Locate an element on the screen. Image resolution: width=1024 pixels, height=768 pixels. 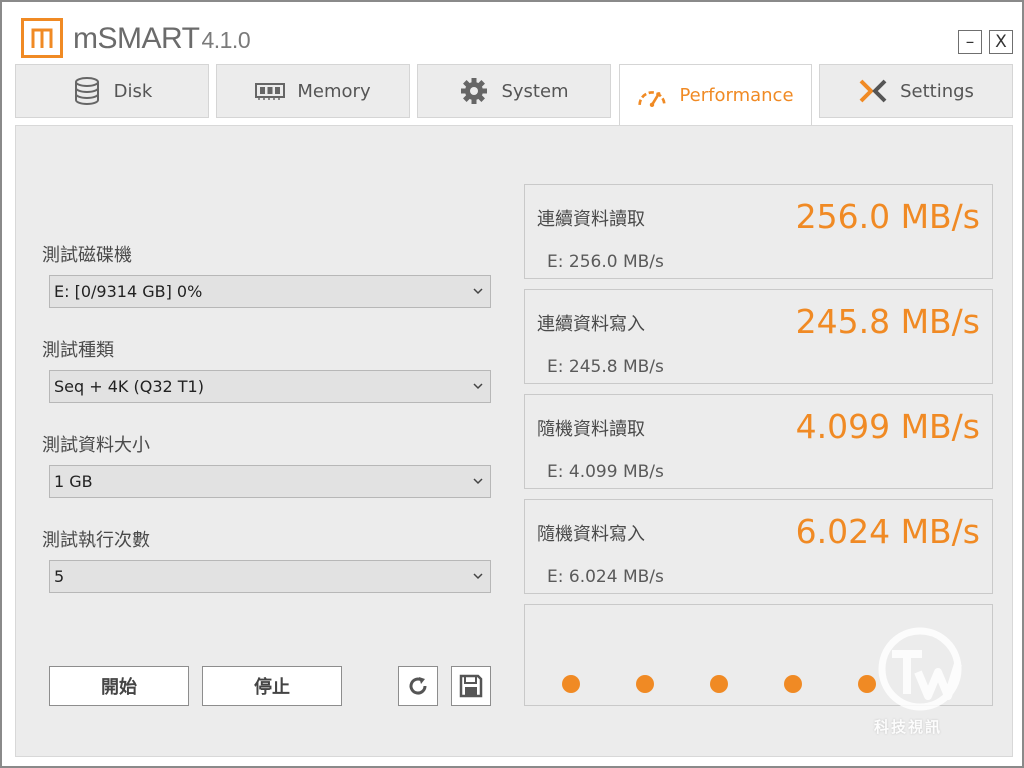
result-detail: E: 245.8 MB/s is located at coordinates (605, 367).